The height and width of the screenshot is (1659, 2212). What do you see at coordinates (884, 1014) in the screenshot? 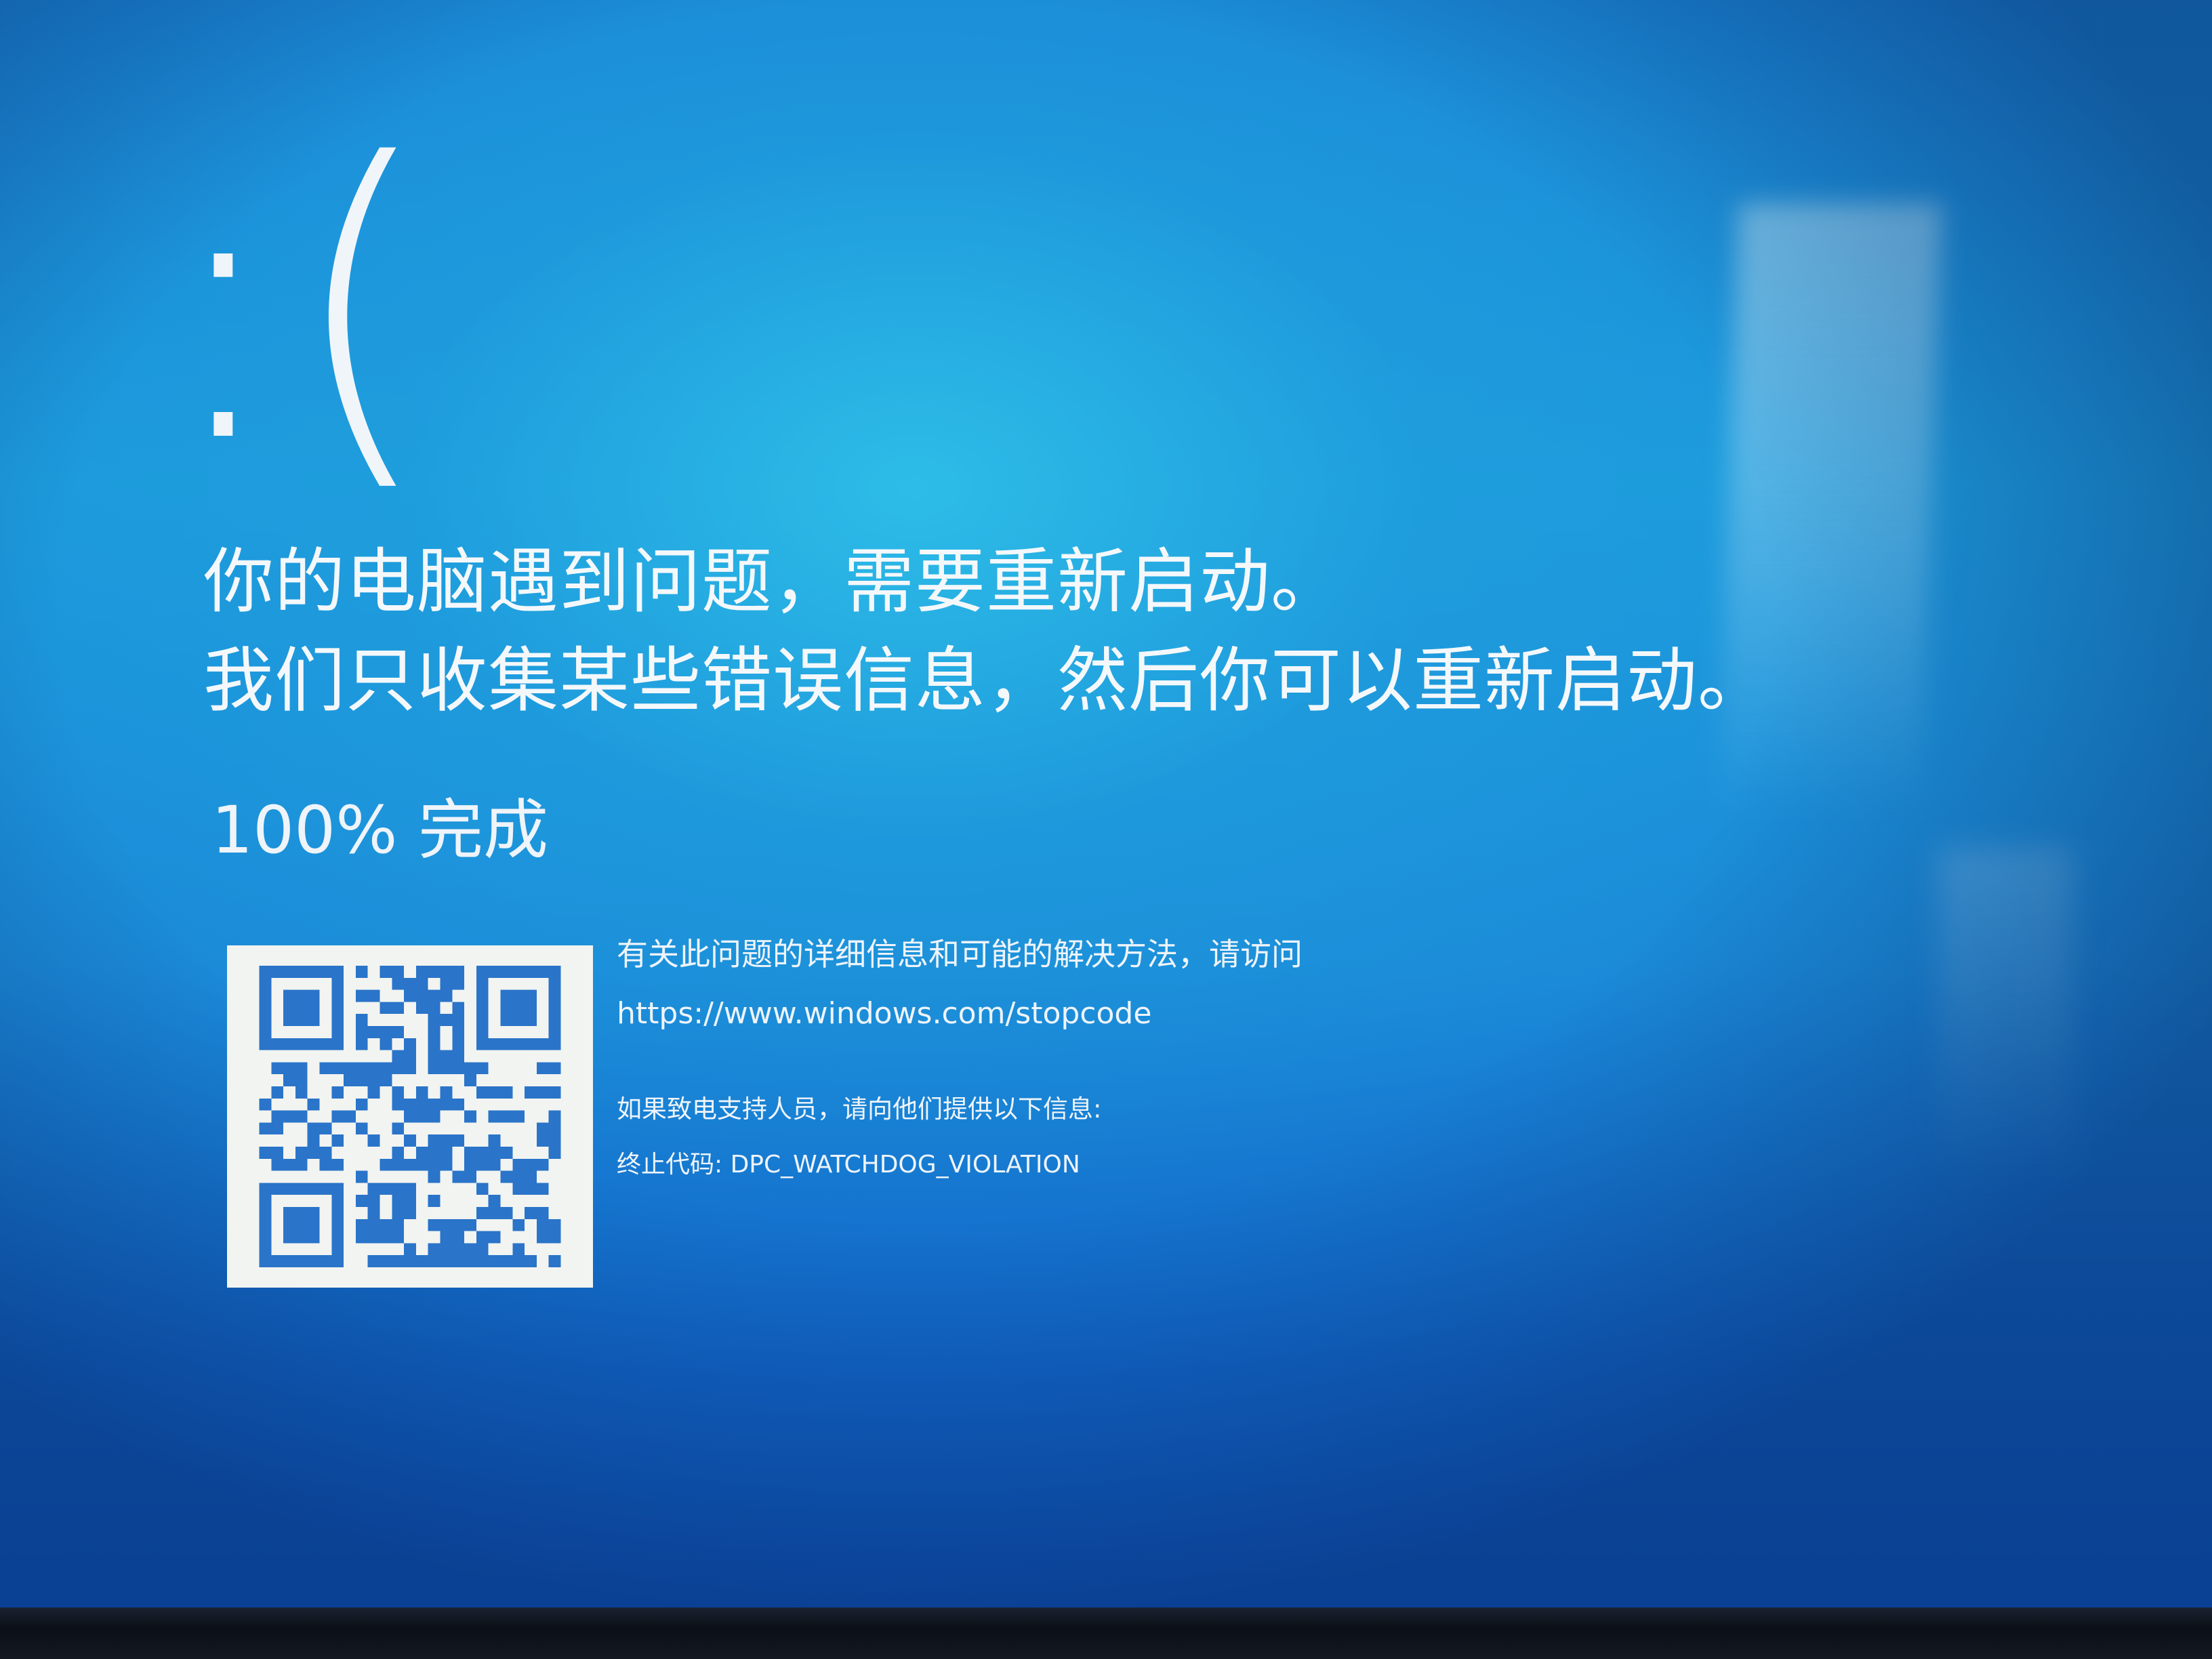
I see `stopcode-url-link: https://www.windows.com/stopcode` at bounding box center [884, 1014].